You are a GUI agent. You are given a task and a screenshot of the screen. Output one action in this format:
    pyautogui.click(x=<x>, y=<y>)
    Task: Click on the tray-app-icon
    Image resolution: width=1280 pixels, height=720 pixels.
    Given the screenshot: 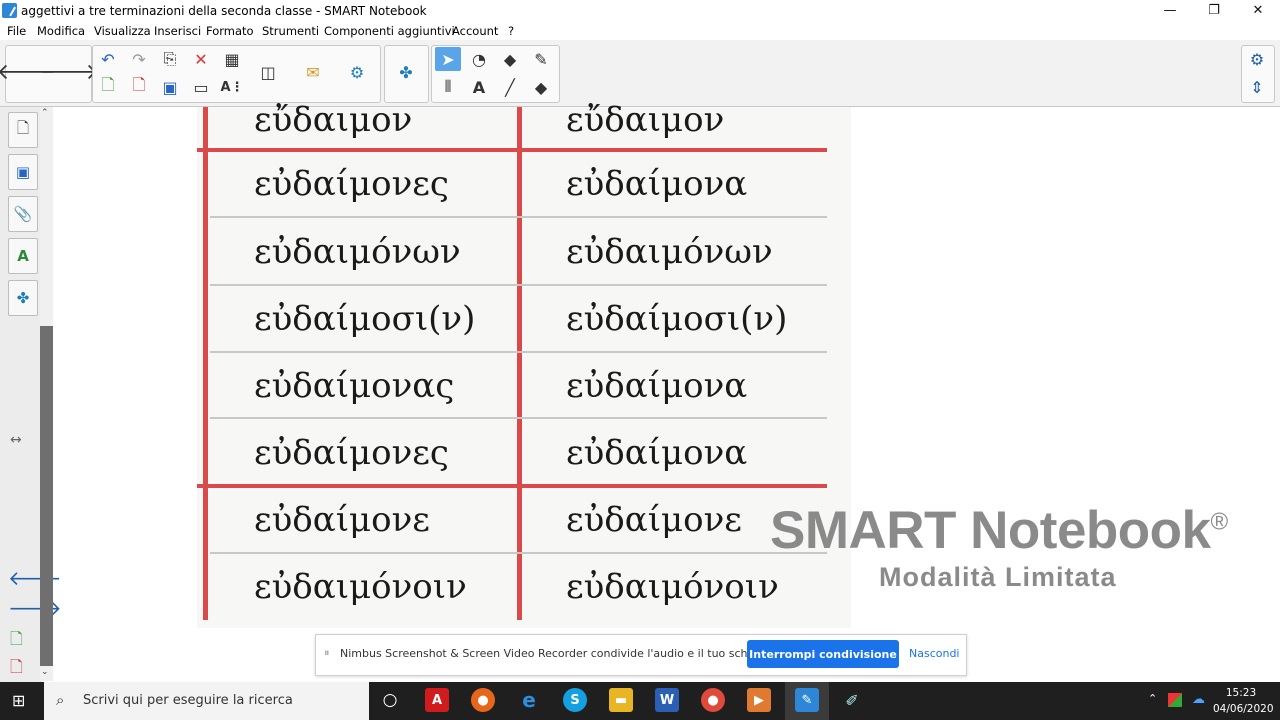 What is the action you would take?
    pyautogui.click(x=1175, y=700)
    